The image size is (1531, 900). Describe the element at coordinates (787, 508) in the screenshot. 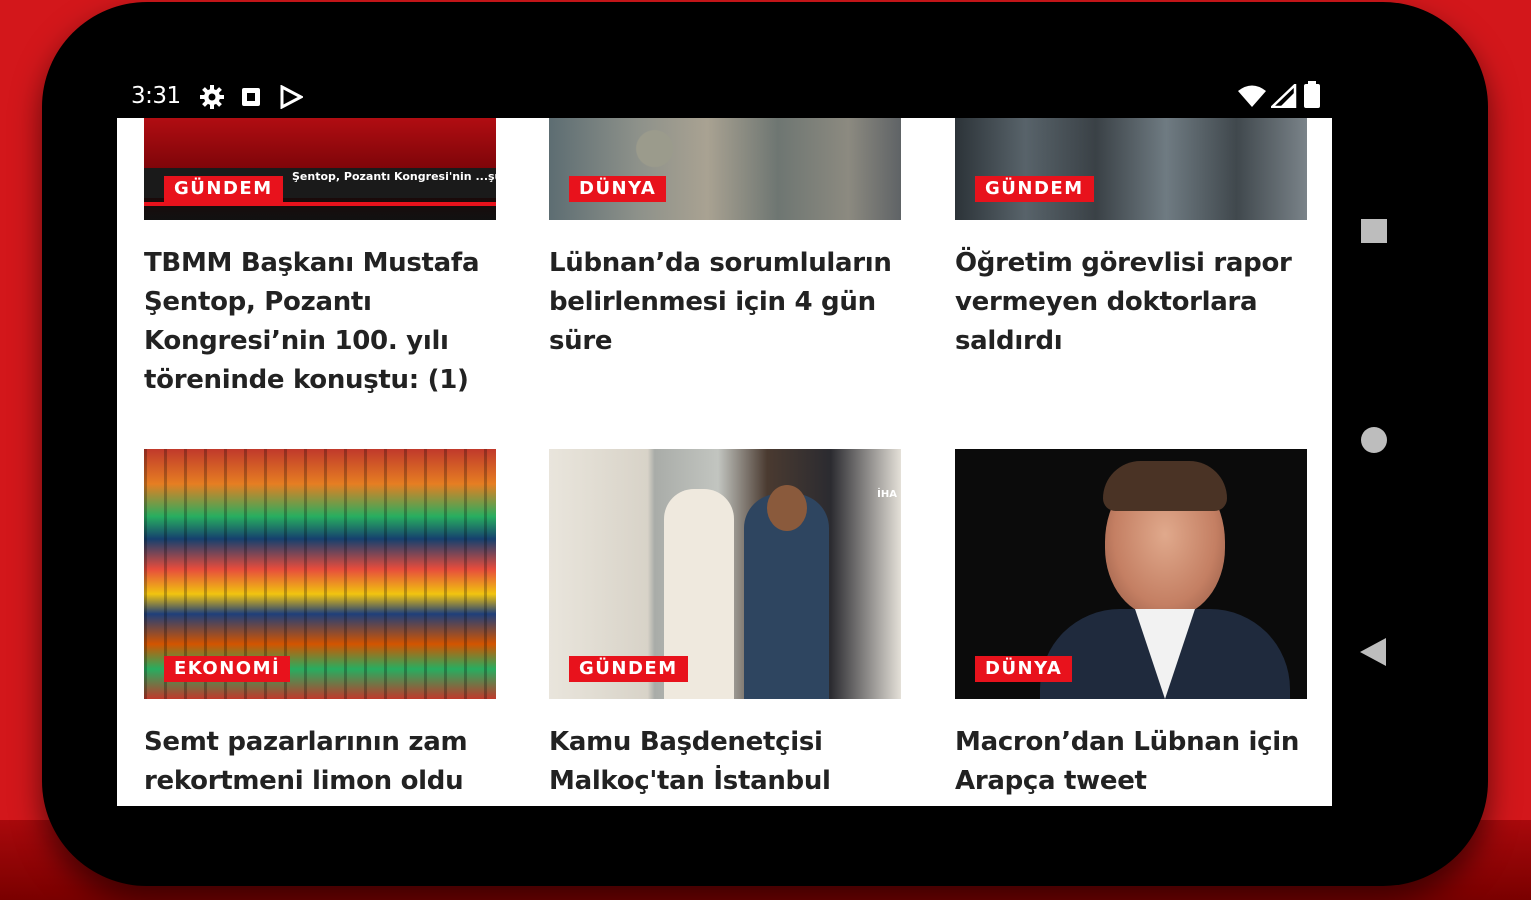

I see `person-head` at that location.